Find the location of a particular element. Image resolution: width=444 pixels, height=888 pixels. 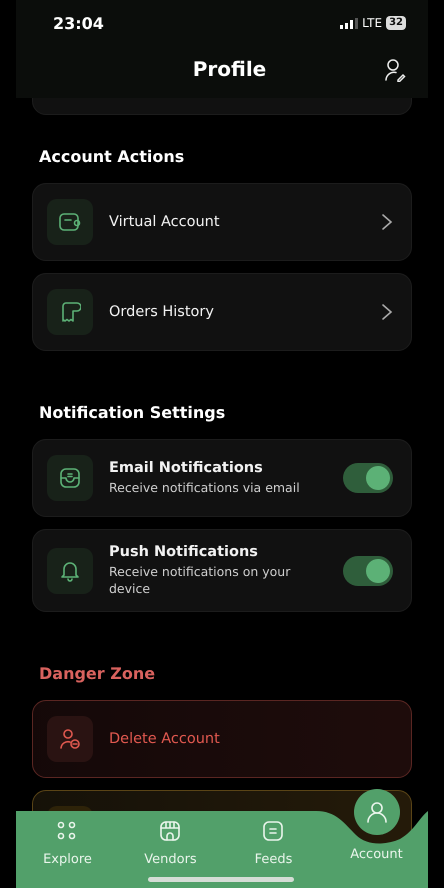

user-minus-icon is located at coordinates (70, 739).